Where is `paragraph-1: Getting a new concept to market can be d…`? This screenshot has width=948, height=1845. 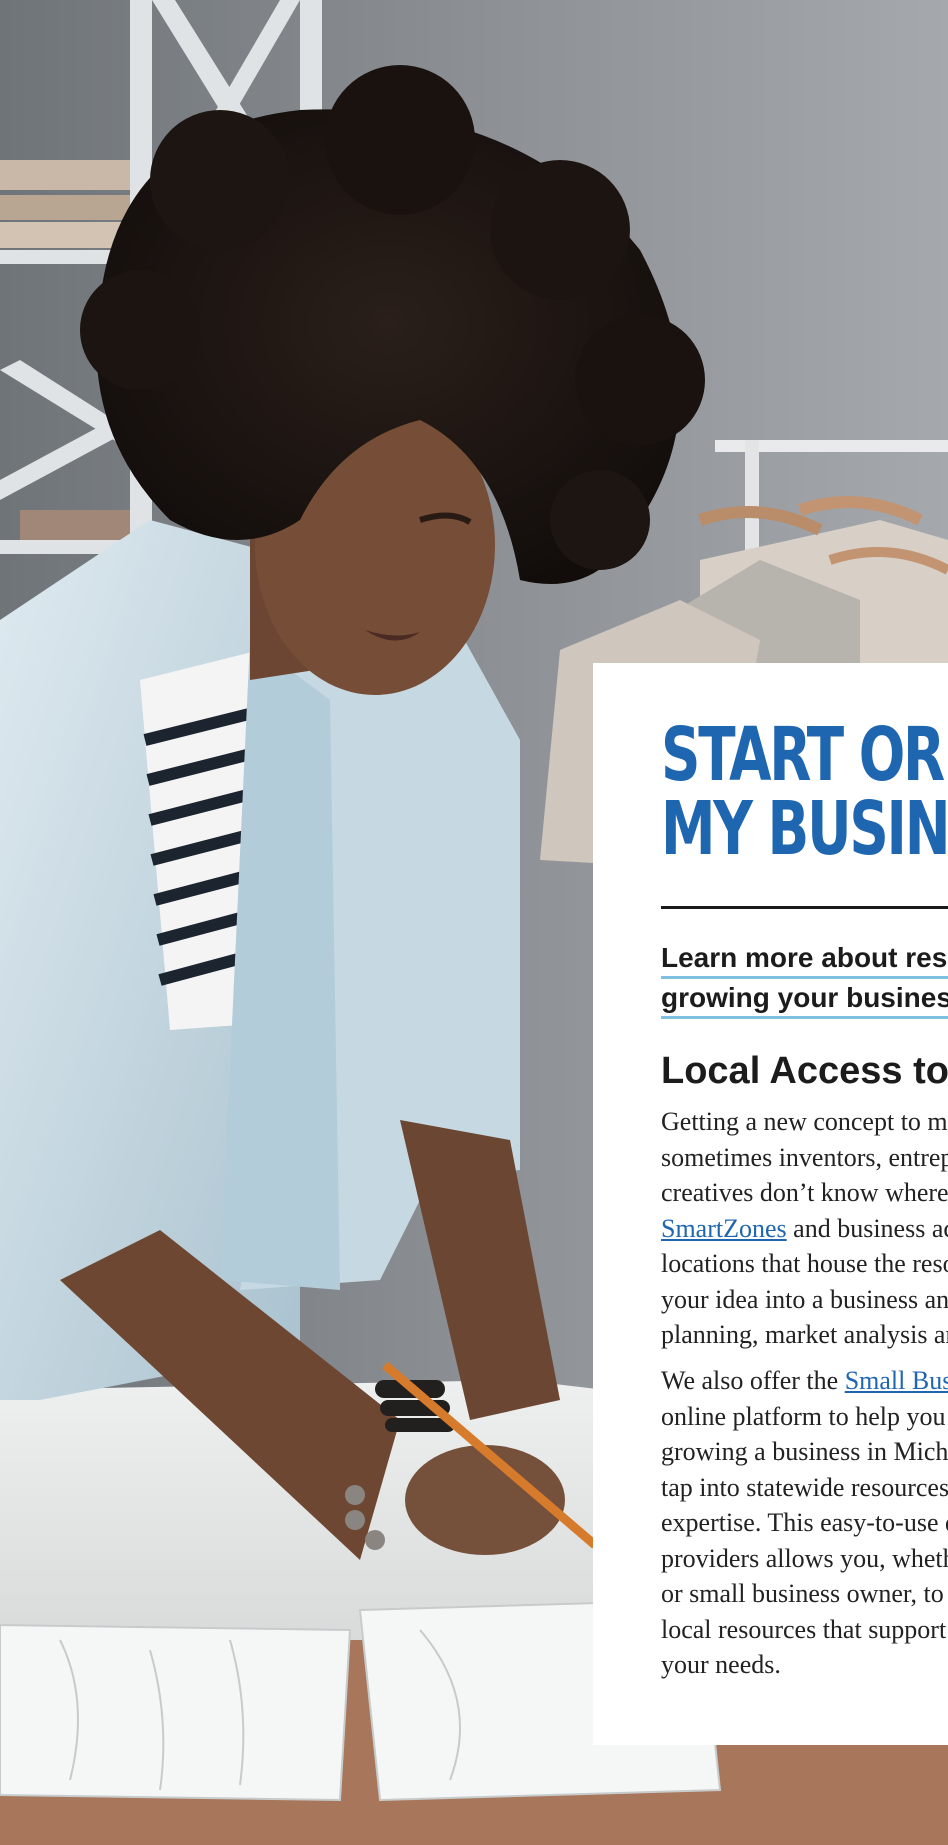
paragraph-1: Getting a new concept to market can be d… is located at coordinates (804, 1228).